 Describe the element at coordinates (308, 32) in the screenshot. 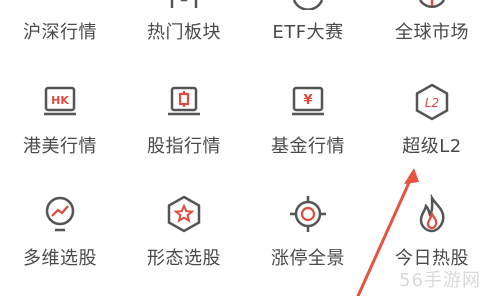

I see `grid-item-label: ETF大赛` at that location.